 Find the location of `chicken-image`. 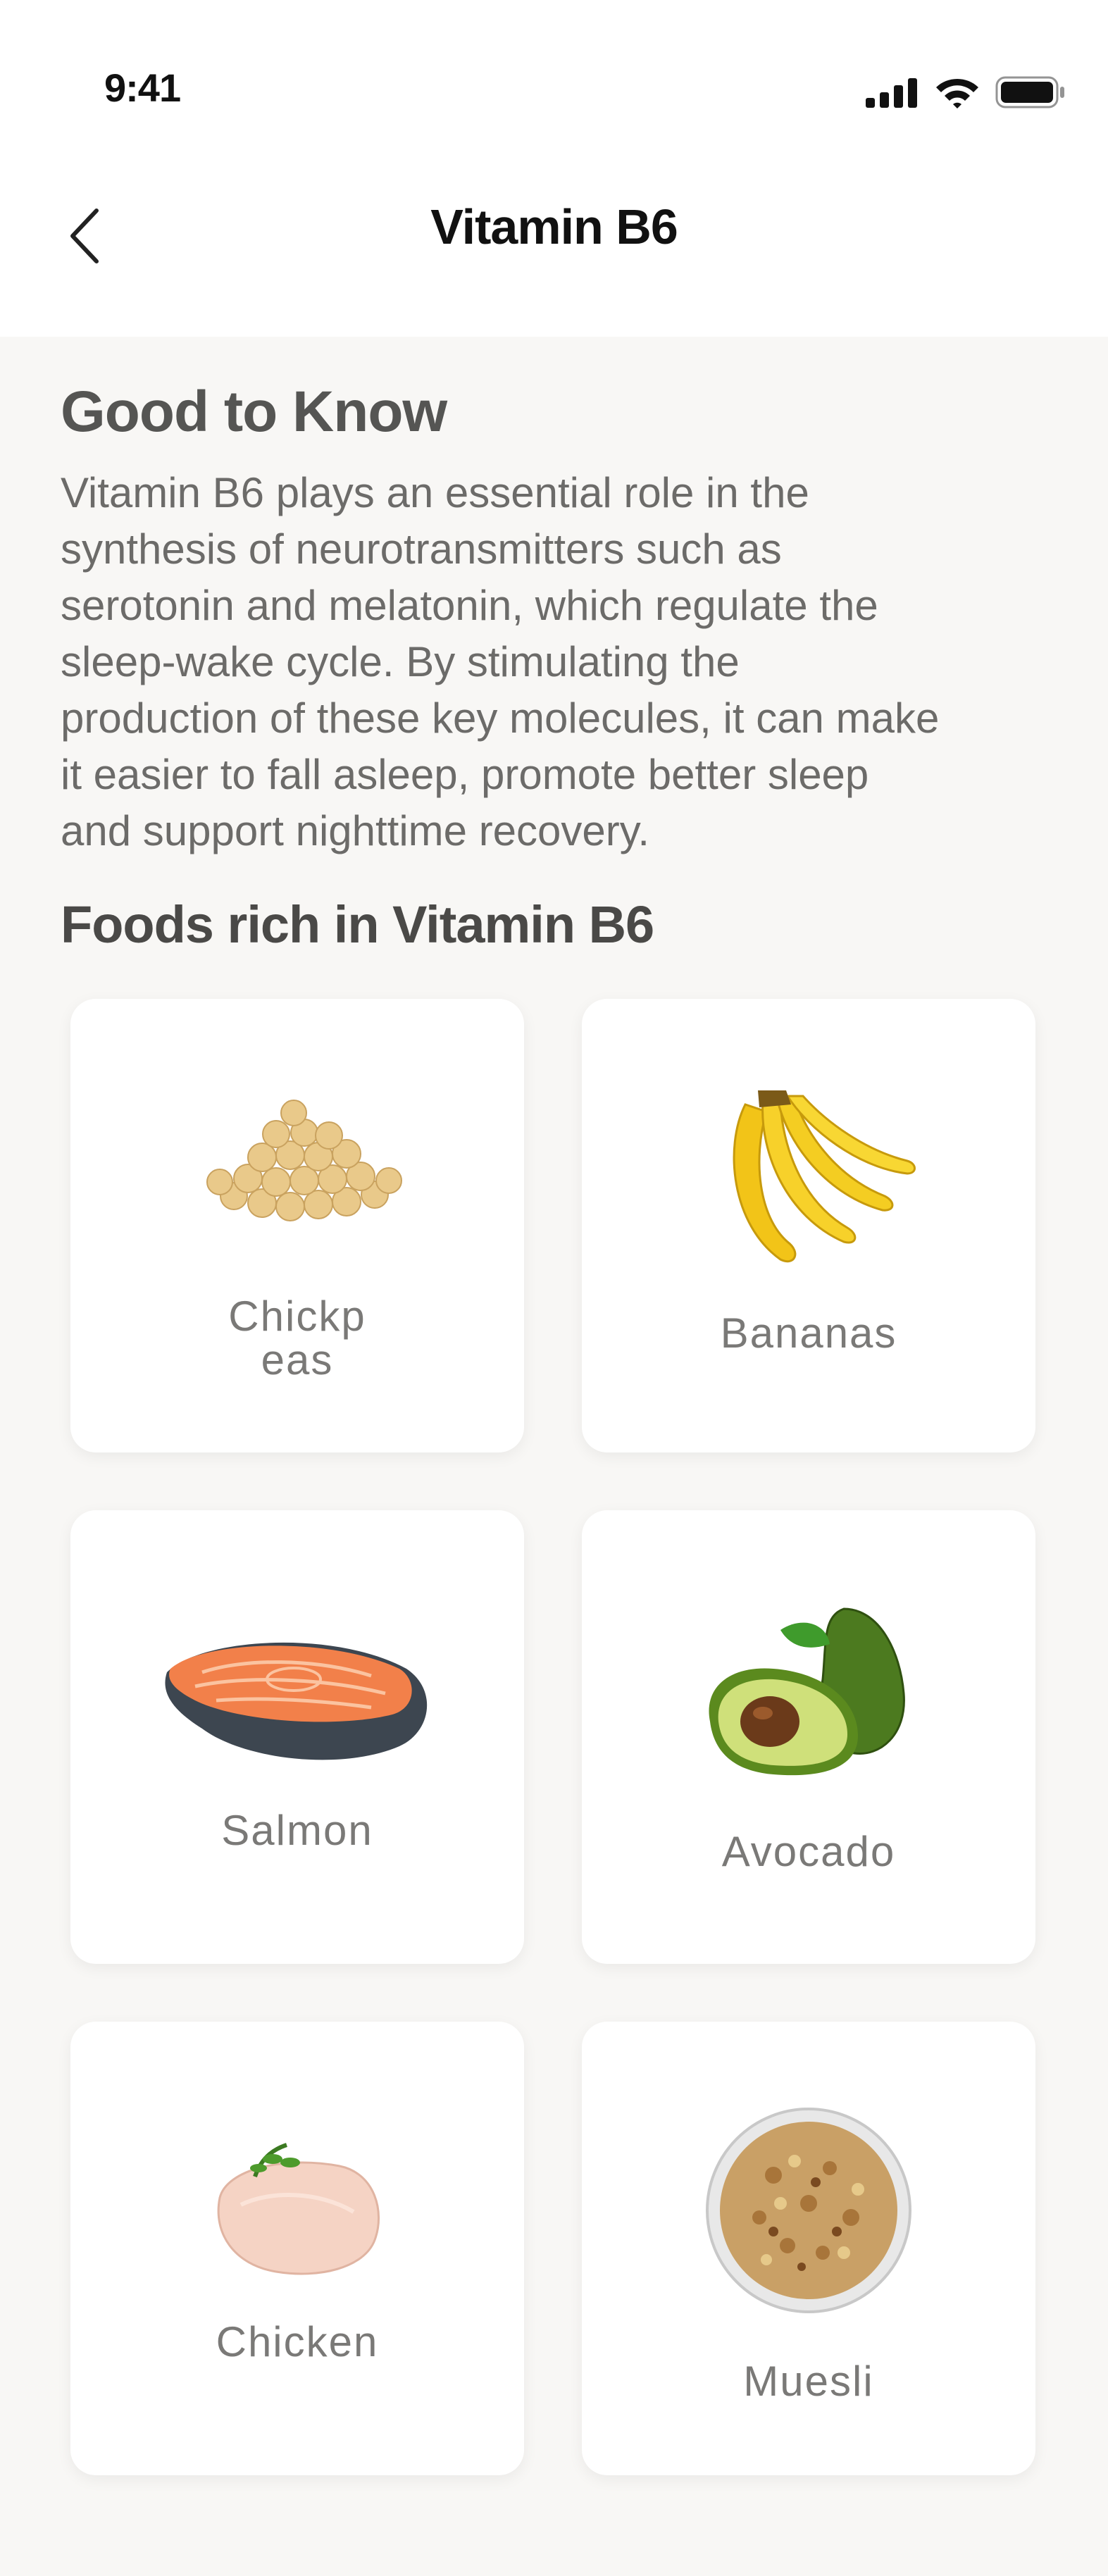

chicken-image is located at coordinates (298, 2209).